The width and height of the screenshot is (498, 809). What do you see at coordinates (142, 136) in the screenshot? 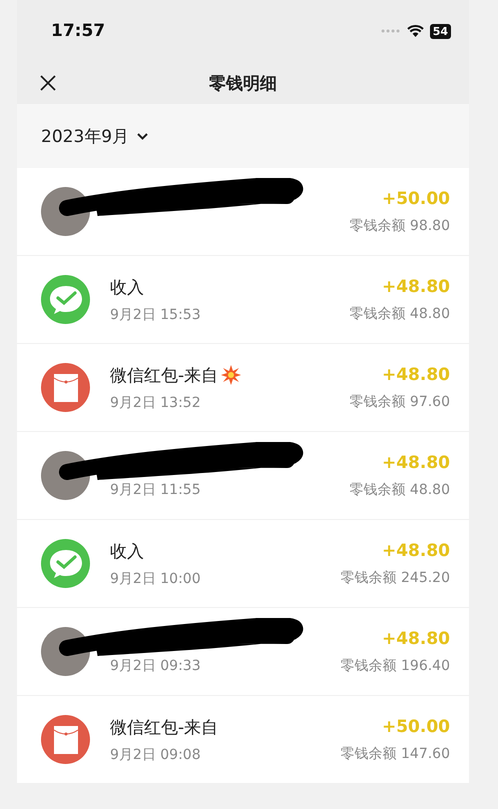
I see `chevron-down-icon` at bounding box center [142, 136].